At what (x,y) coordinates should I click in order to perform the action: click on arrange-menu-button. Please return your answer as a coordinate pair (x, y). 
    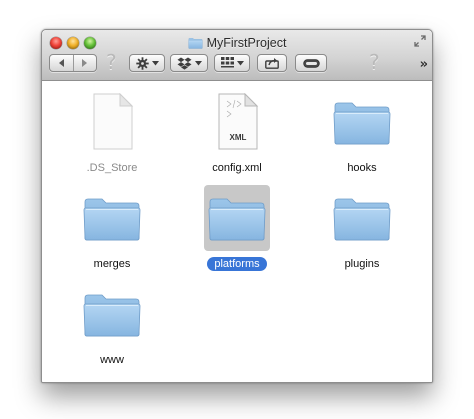
    Looking at the image, I should click on (232, 63).